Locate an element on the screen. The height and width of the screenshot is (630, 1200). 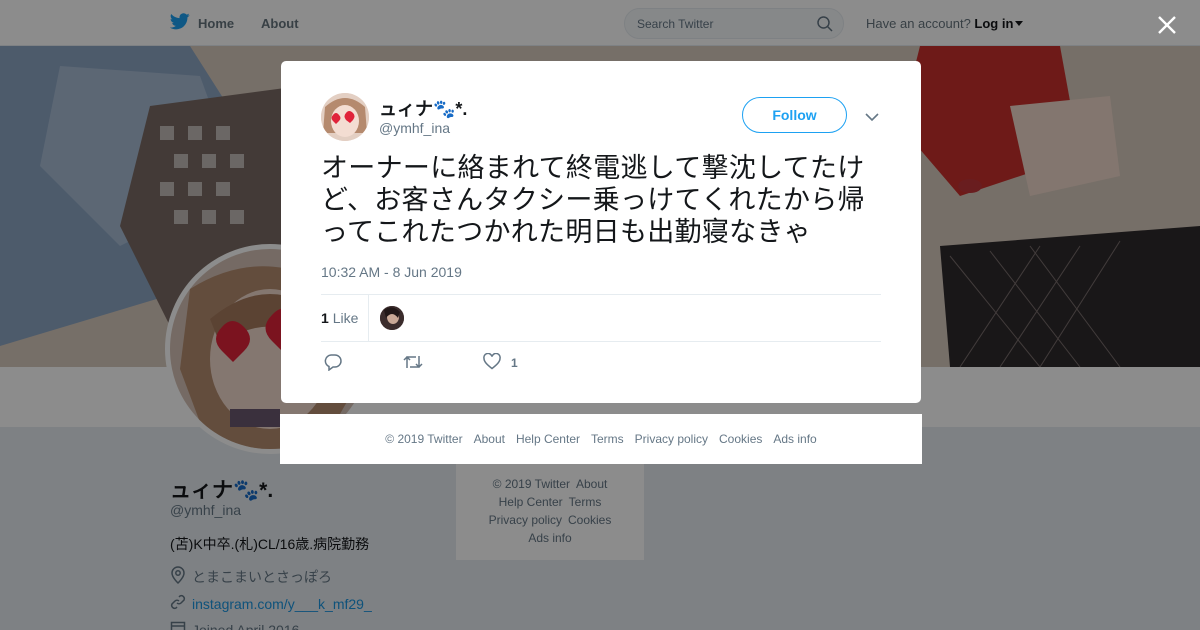
retweet-button is located at coordinates (413, 363).